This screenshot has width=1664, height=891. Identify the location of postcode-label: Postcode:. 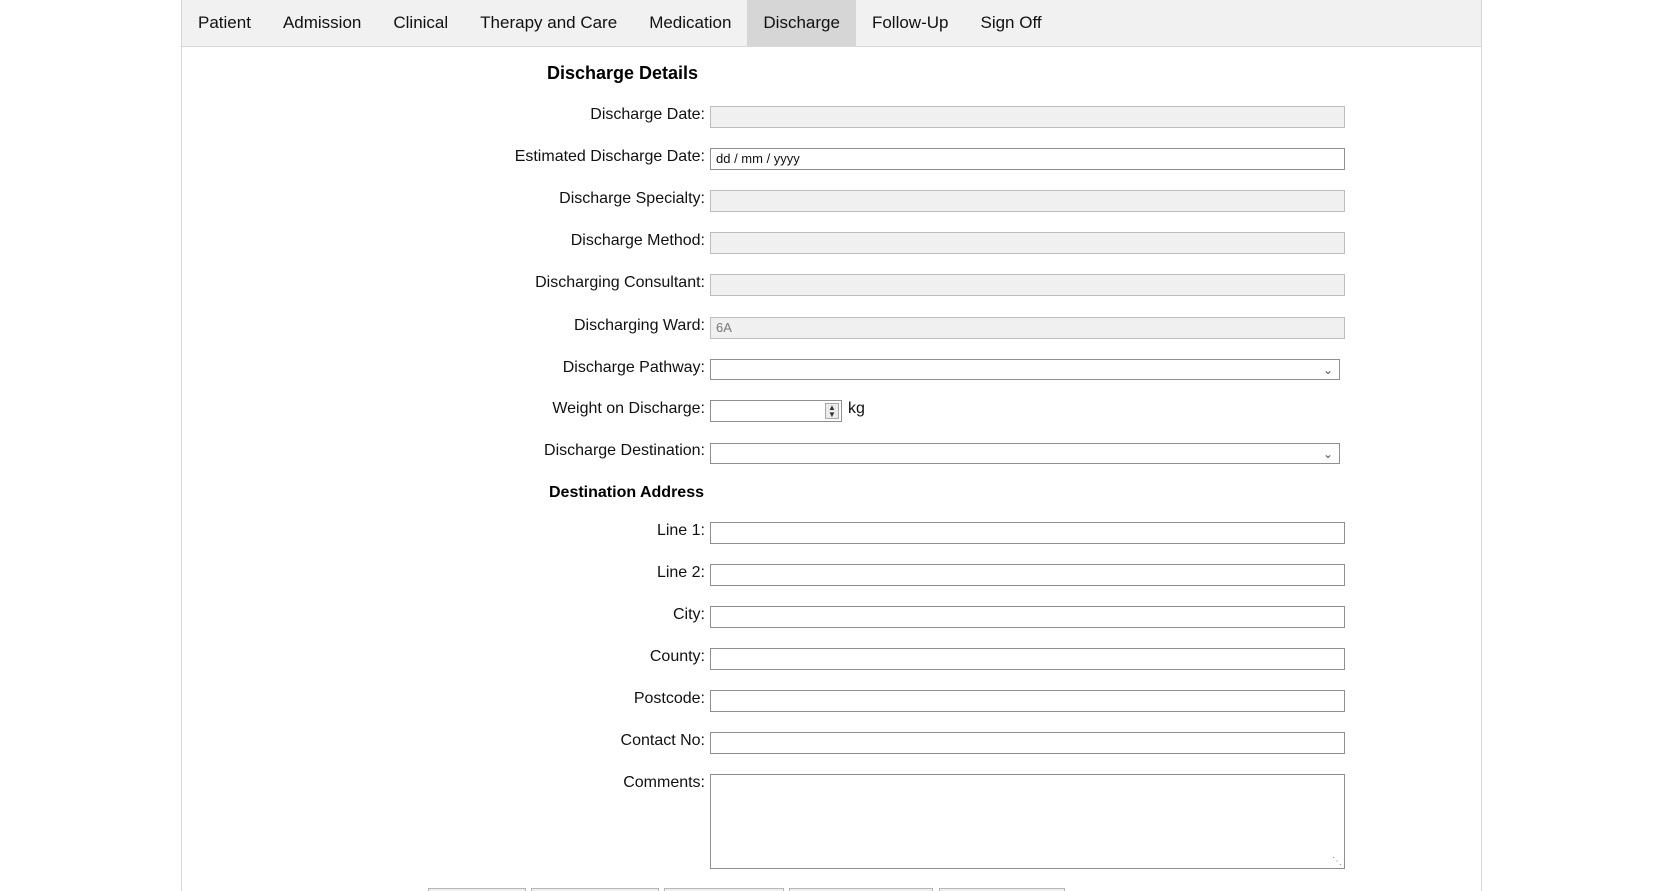
(669, 698).